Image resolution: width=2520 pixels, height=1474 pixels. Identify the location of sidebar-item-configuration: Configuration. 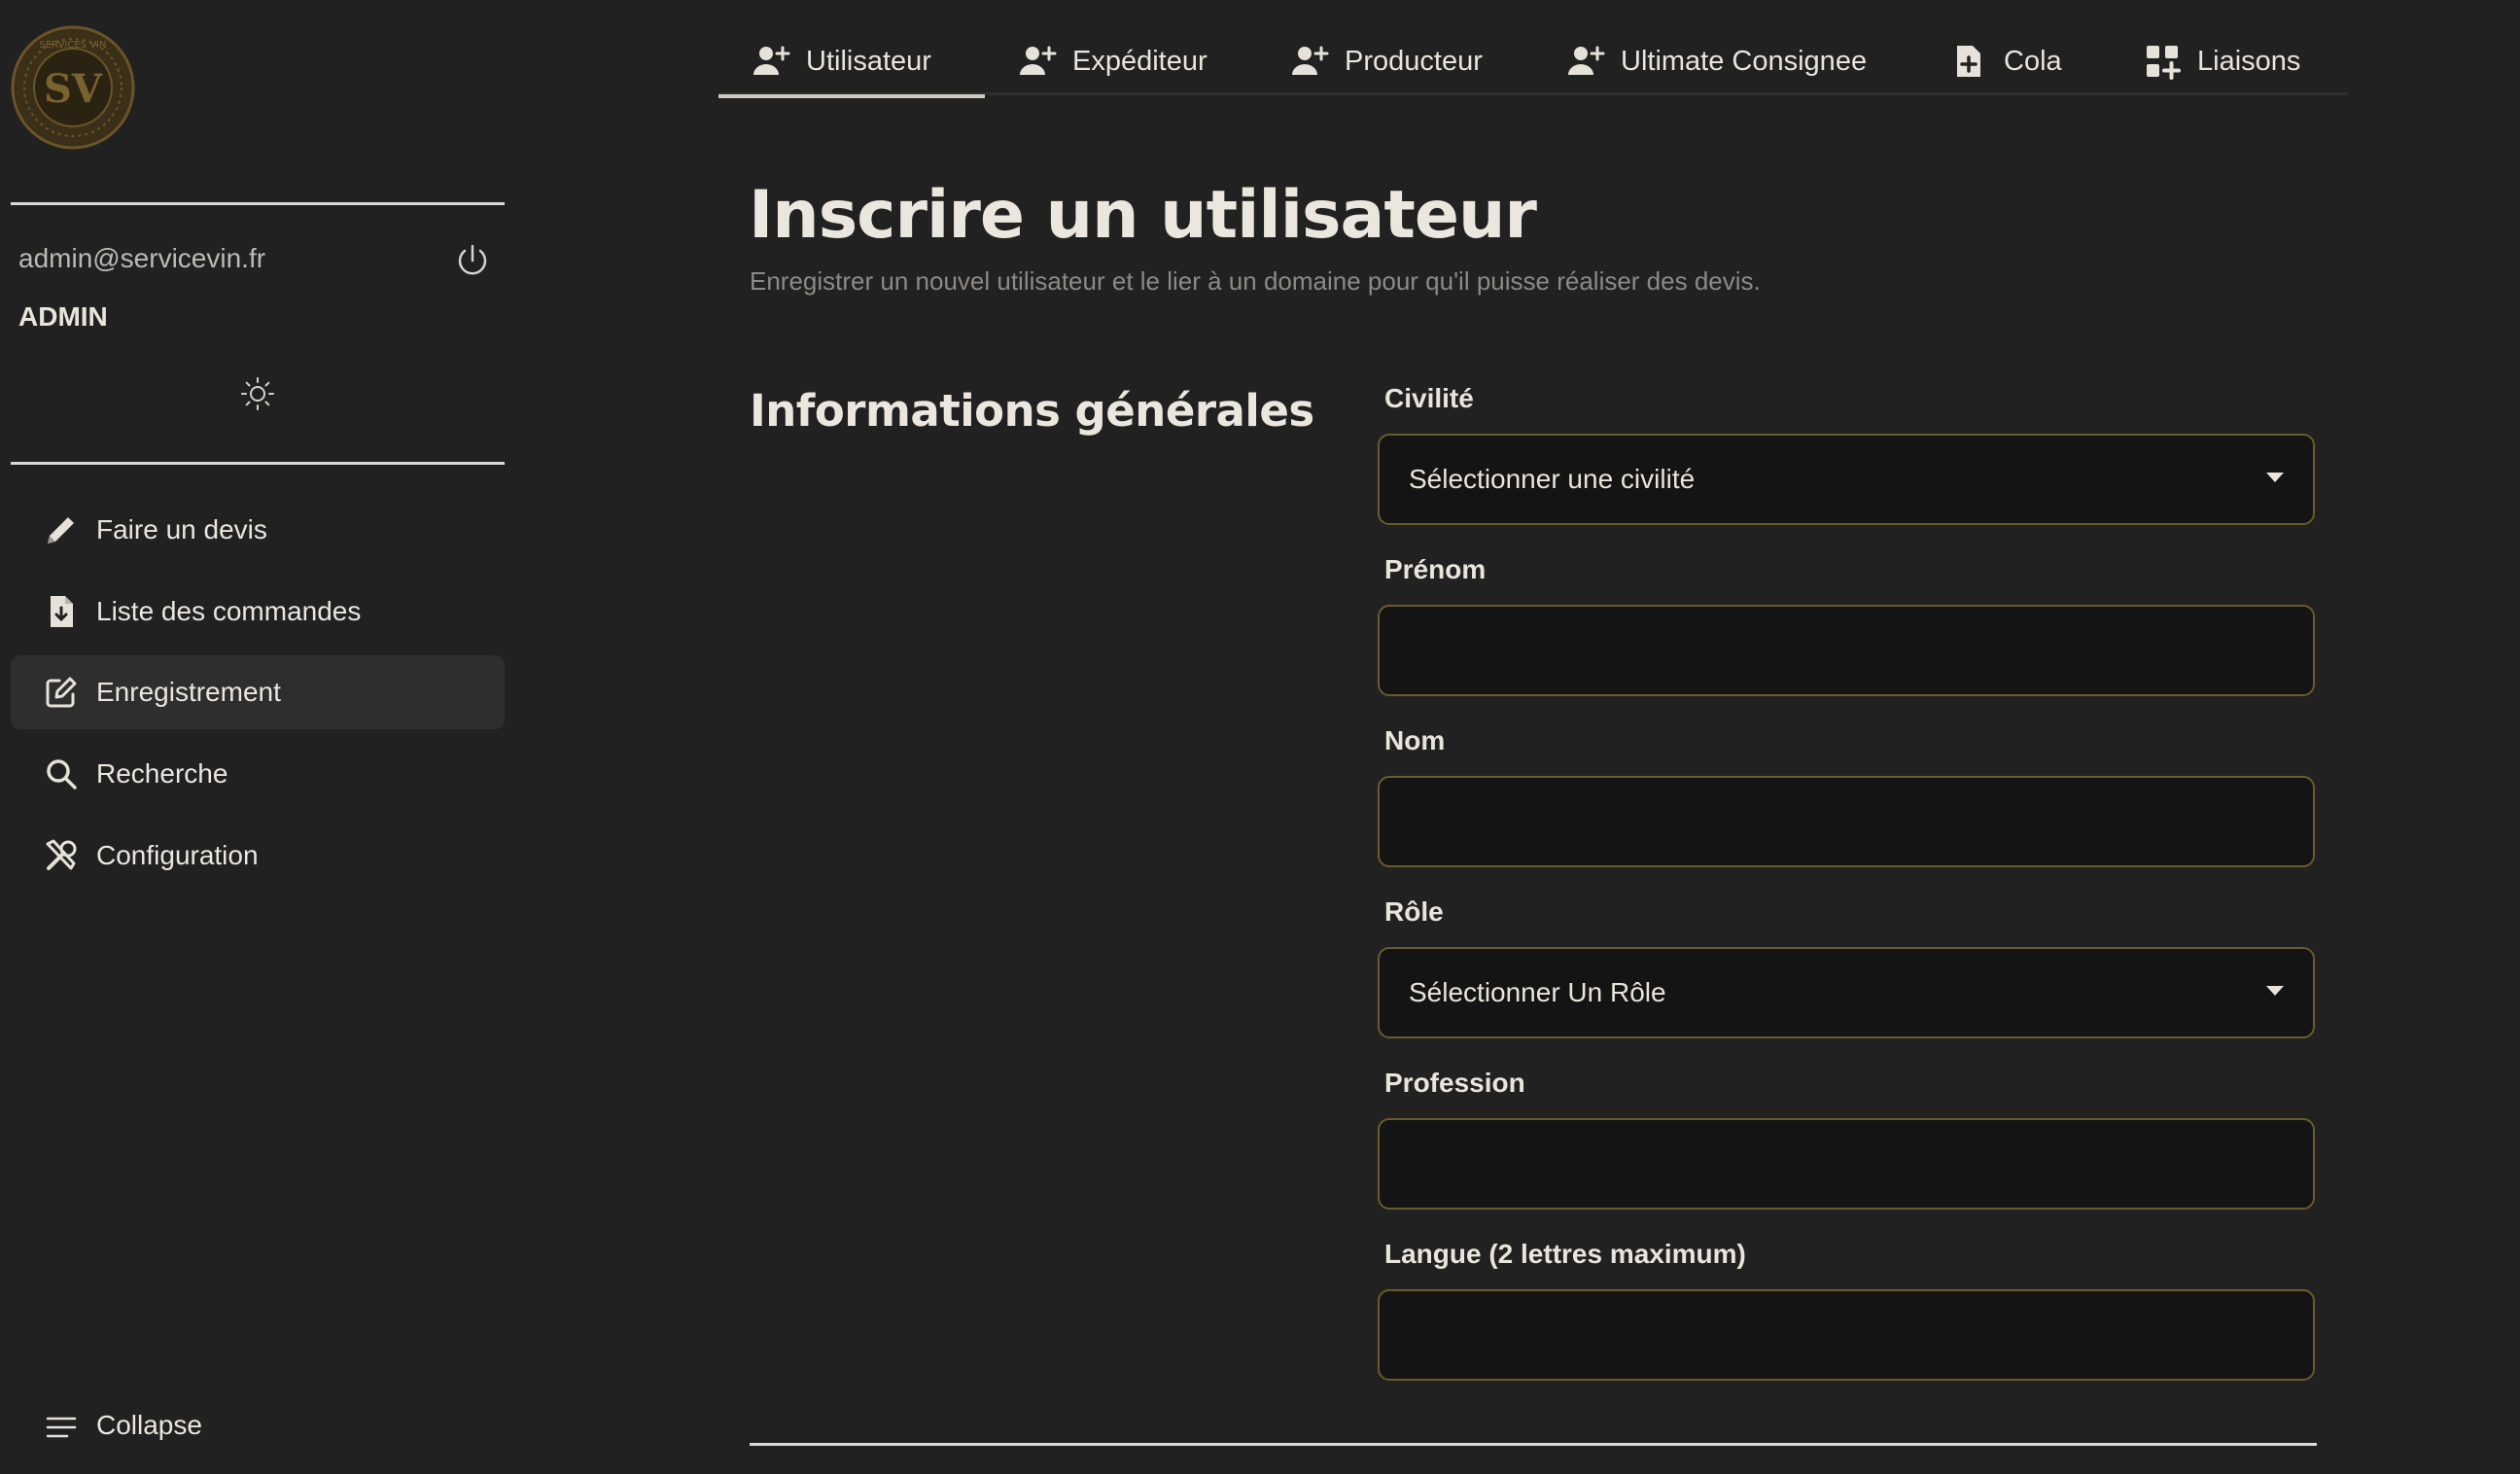
(258, 856).